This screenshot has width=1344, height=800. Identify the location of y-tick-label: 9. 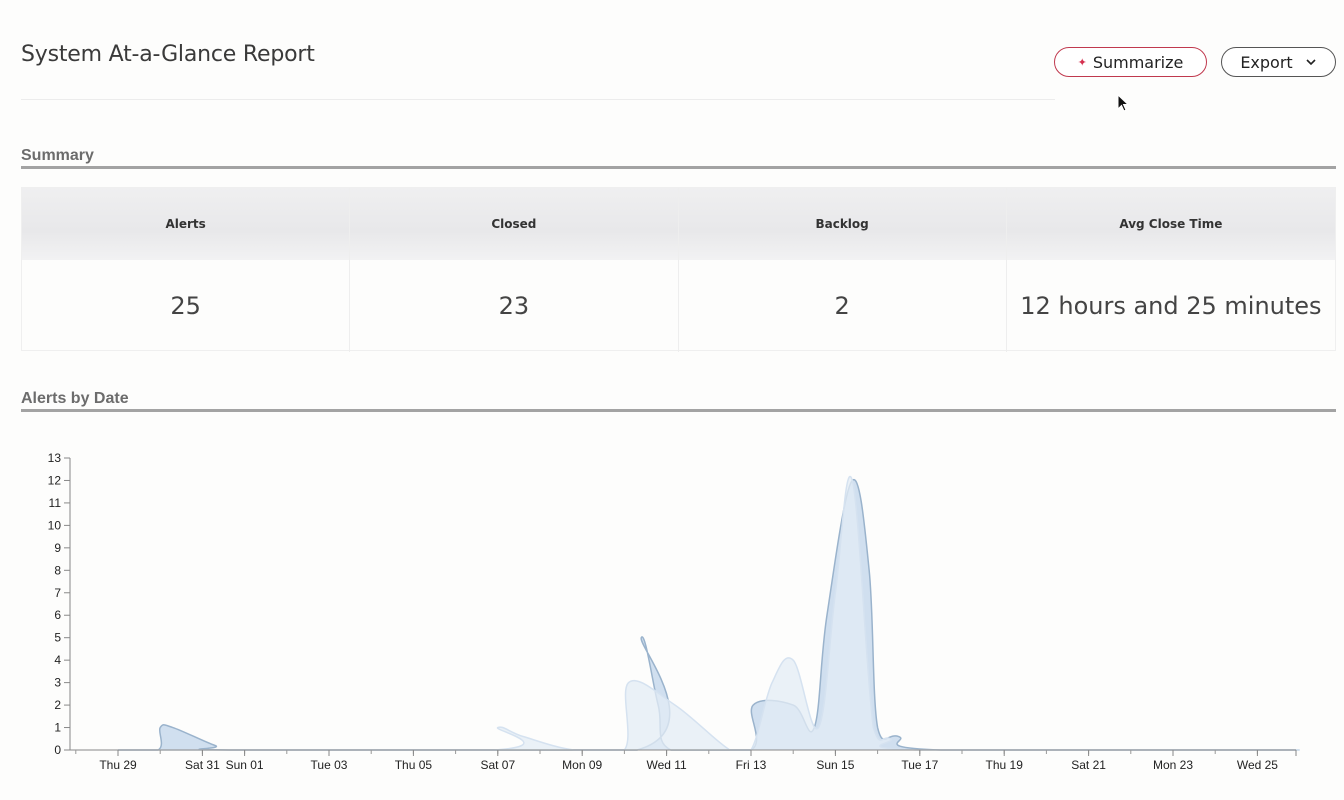
(57, 548).